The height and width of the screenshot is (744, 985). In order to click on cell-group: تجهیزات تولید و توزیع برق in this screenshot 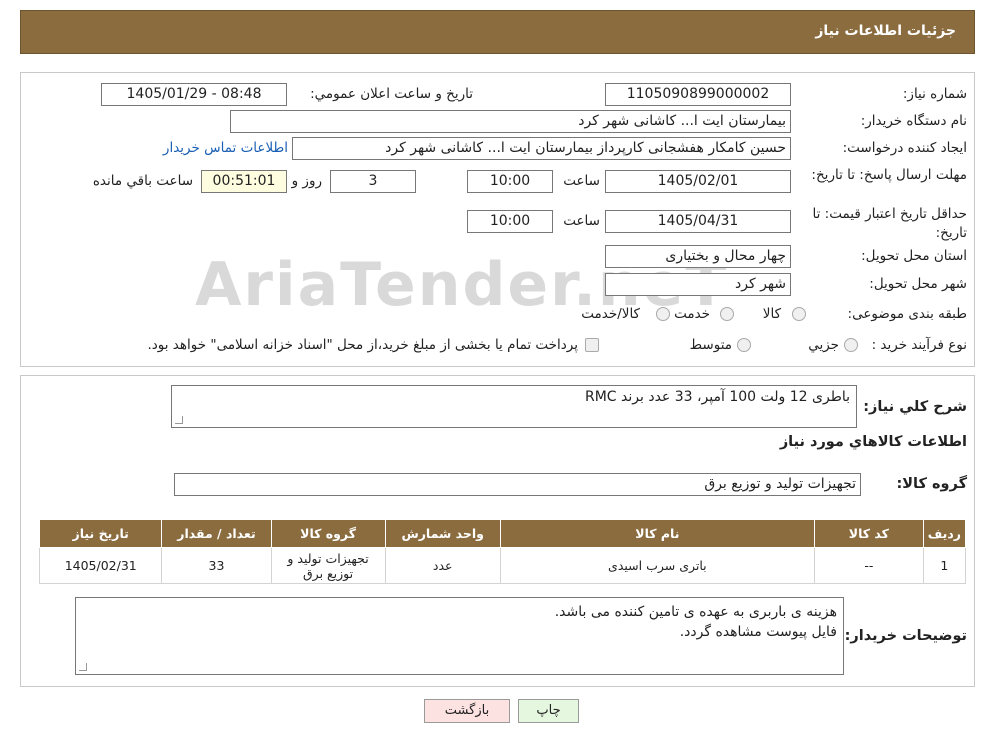, I will do `click(328, 565)`.